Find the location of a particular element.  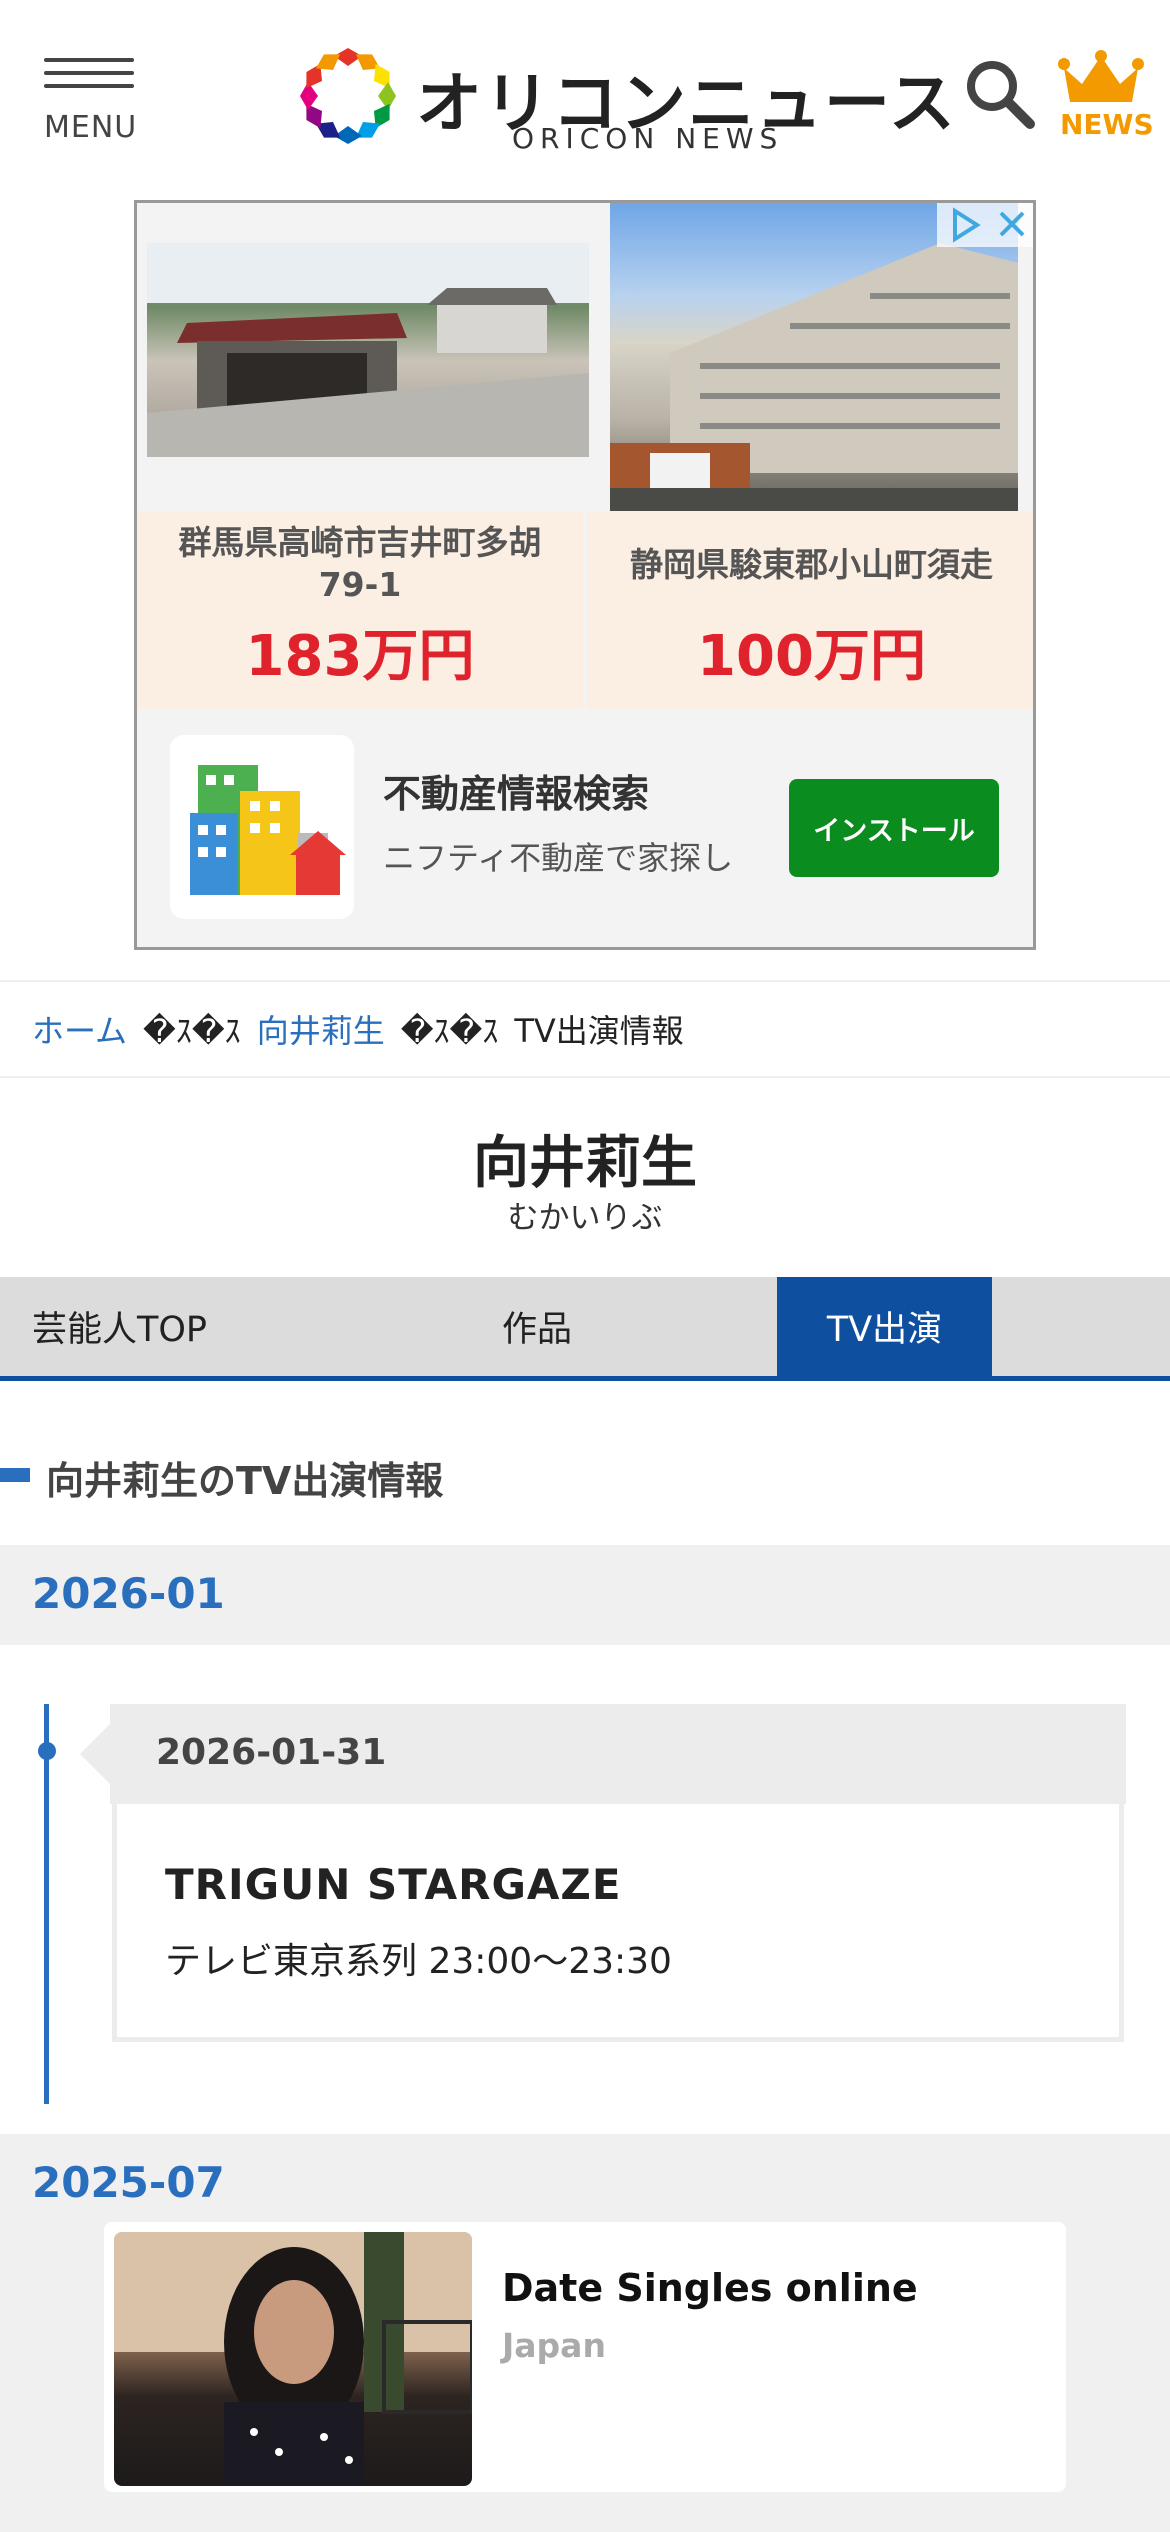

building-icon is located at coordinates (268, 830).